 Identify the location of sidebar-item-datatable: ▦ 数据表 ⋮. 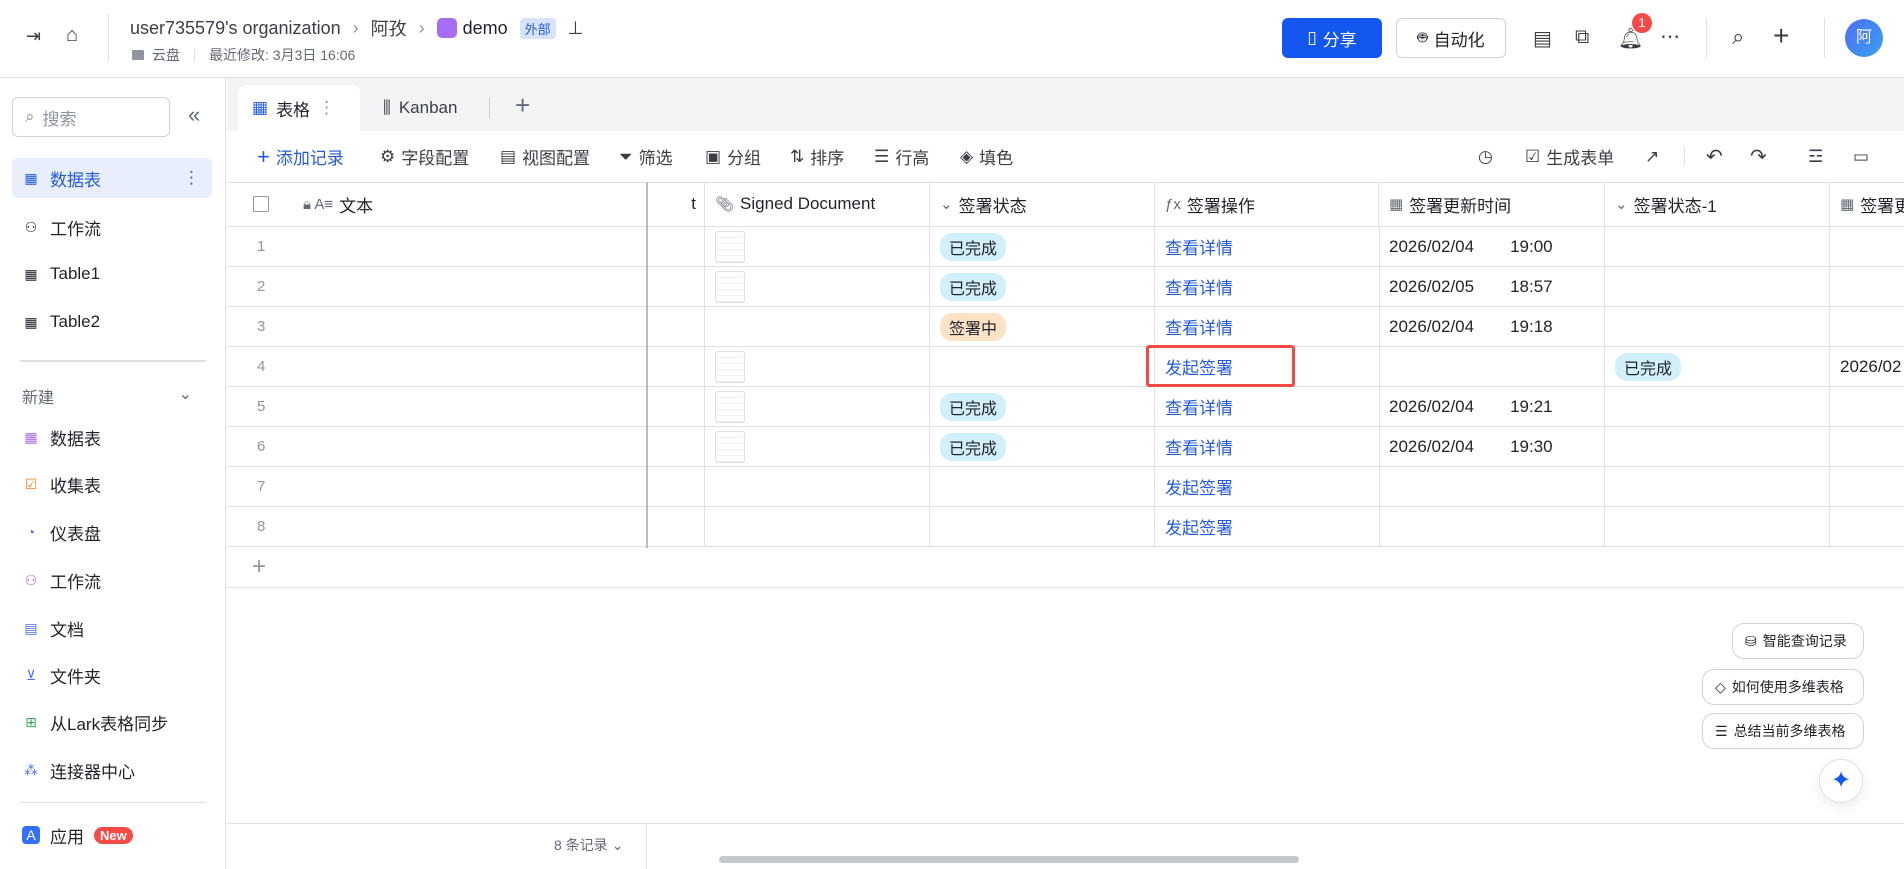
(112, 178).